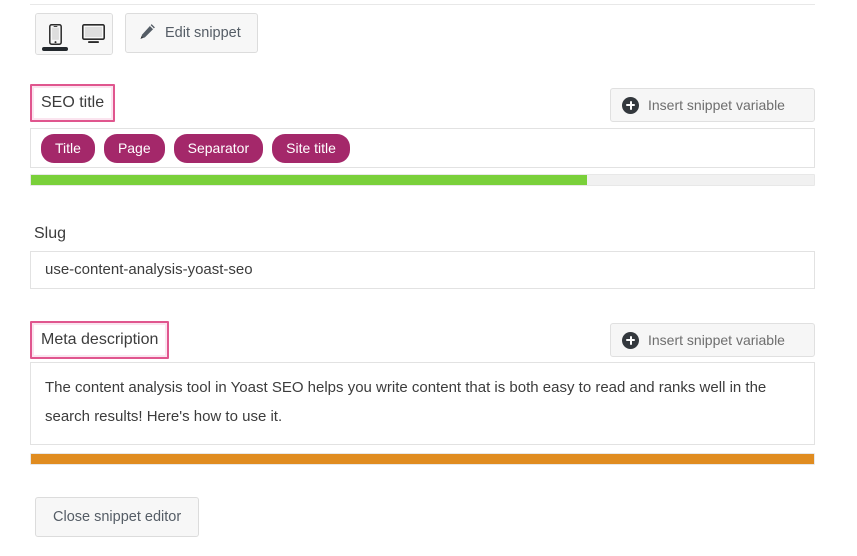 The height and width of the screenshot is (556, 857). Describe the element at coordinates (311, 148) in the screenshot. I see `snippet-variable-chip: Site title` at that location.